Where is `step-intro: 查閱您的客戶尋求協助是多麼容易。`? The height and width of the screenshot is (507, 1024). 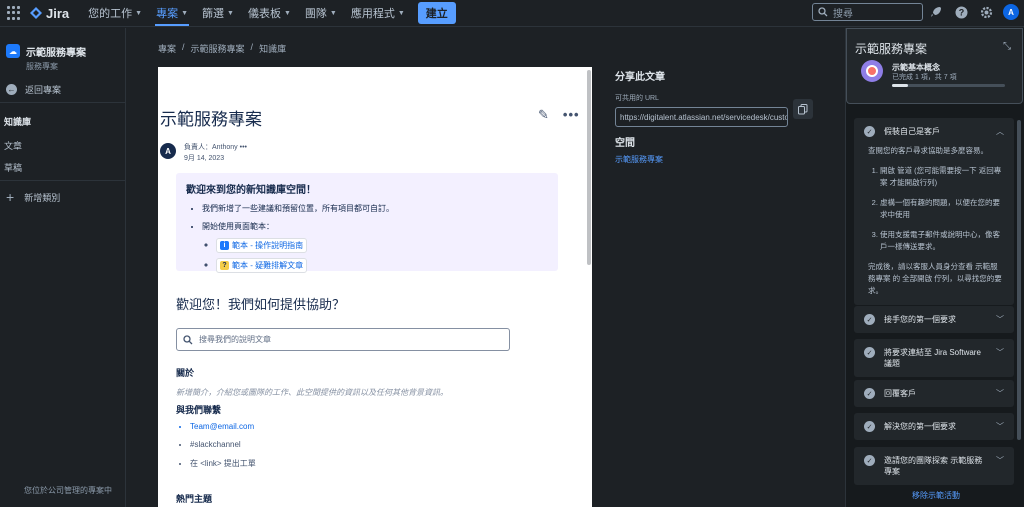 step-intro: 查閱您的客戶尋求協助是多麼容易。 is located at coordinates (928, 150).